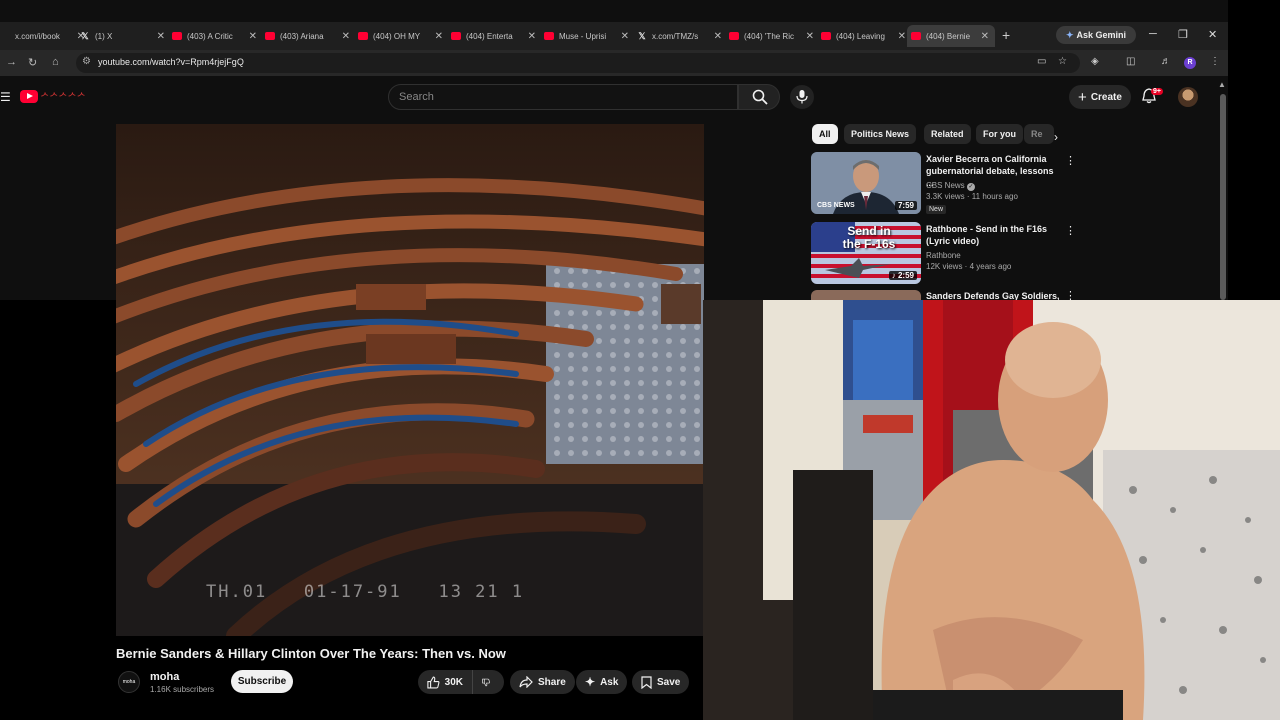 Image resolution: width=1280 pixels, height=720 pixels. What do you see at coordinates (493, 36) in the screenshot?
I see `browser-tab: (404) Enterta ✕` at bounding box center [493, 36].